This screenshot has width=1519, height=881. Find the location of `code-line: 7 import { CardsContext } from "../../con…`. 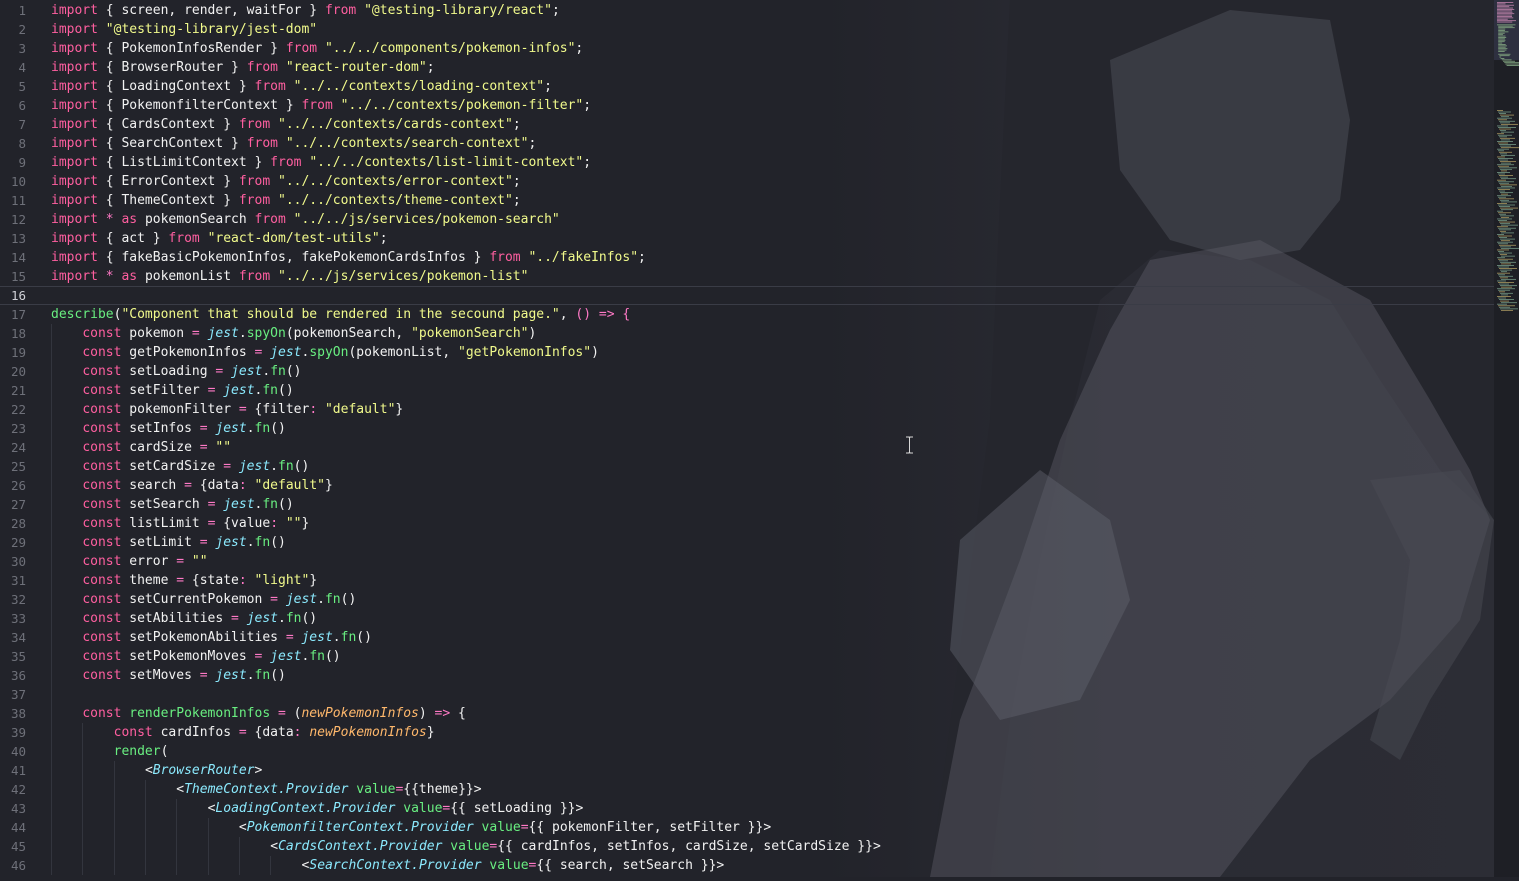

code-line: 7 import { CardsContext } from "../../con… is located at coordinates (747, 124).